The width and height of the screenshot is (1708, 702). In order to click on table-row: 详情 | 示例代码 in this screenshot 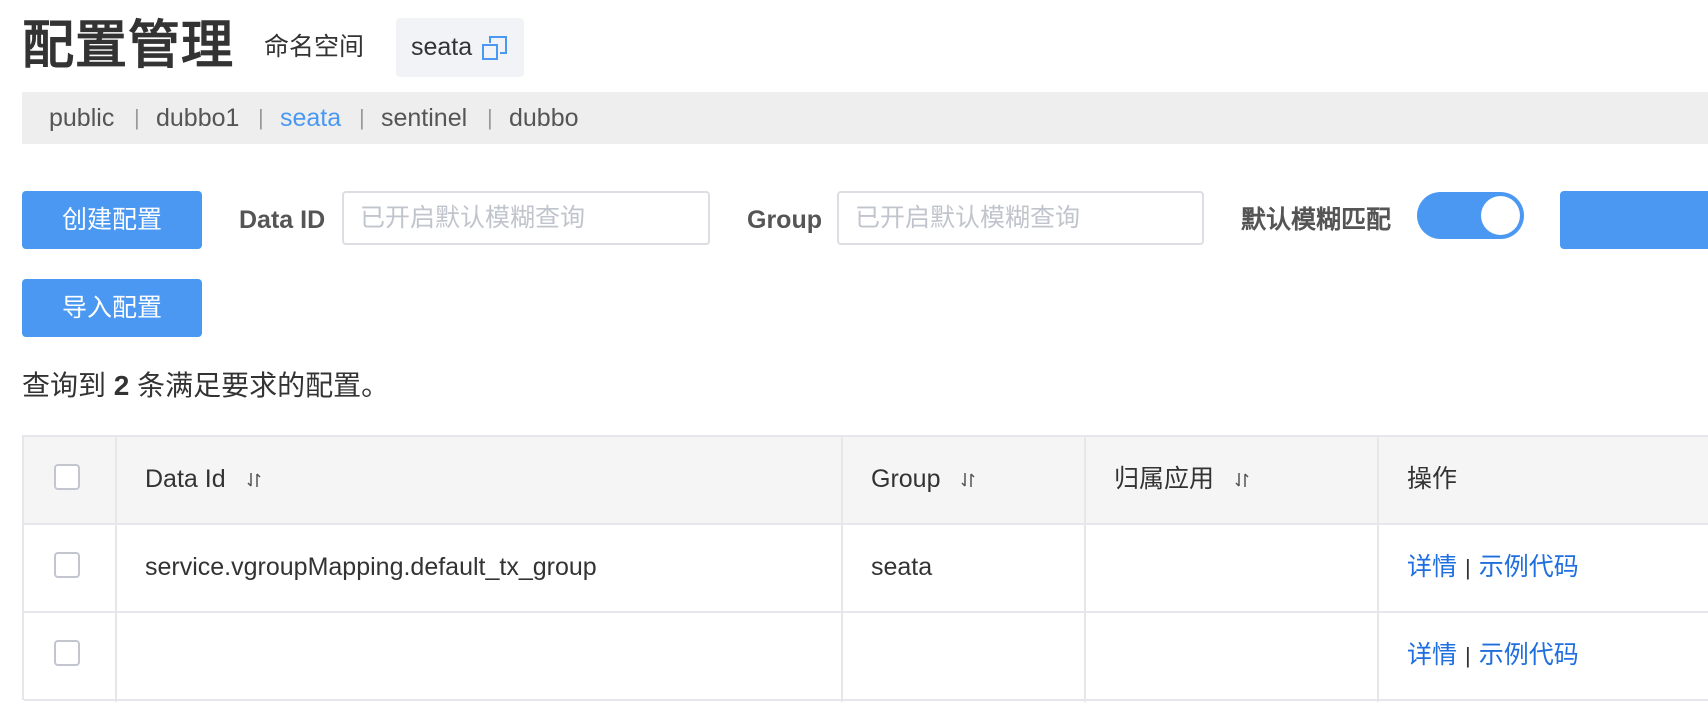, I will do `click(866, 657)`.